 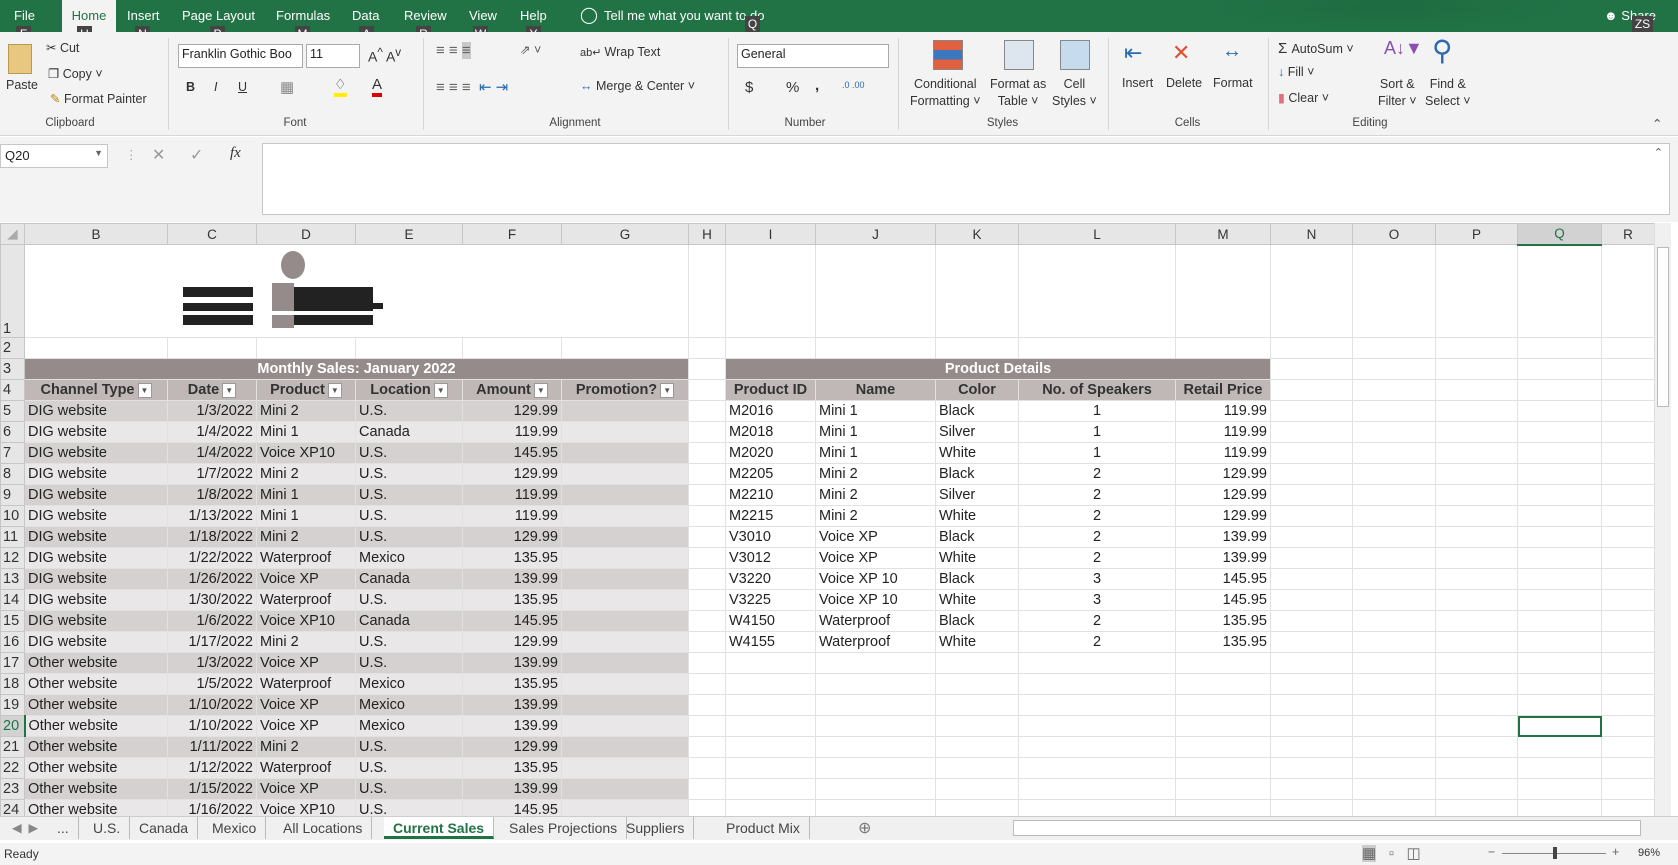 What do you see at coordinates (1476, 234) in the screenshot?
I see `column-header: P` at bounding box center [1476, 234].